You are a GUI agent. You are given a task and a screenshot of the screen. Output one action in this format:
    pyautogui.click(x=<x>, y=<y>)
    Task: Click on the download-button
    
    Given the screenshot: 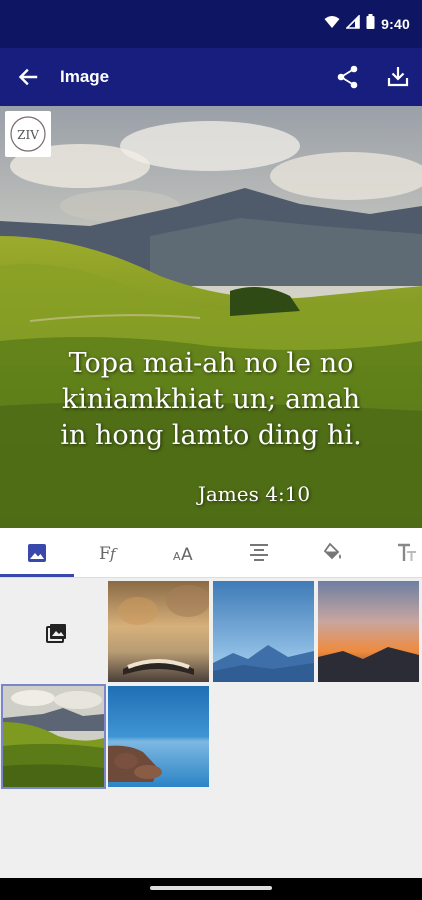 What is the action you would take?
    pyautogui.click(x=398, y=77)
    